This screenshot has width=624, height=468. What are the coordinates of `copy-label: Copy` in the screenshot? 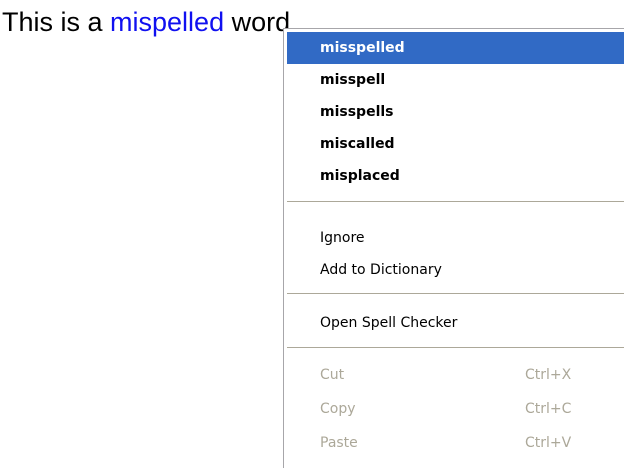 It's located at (338, 409).